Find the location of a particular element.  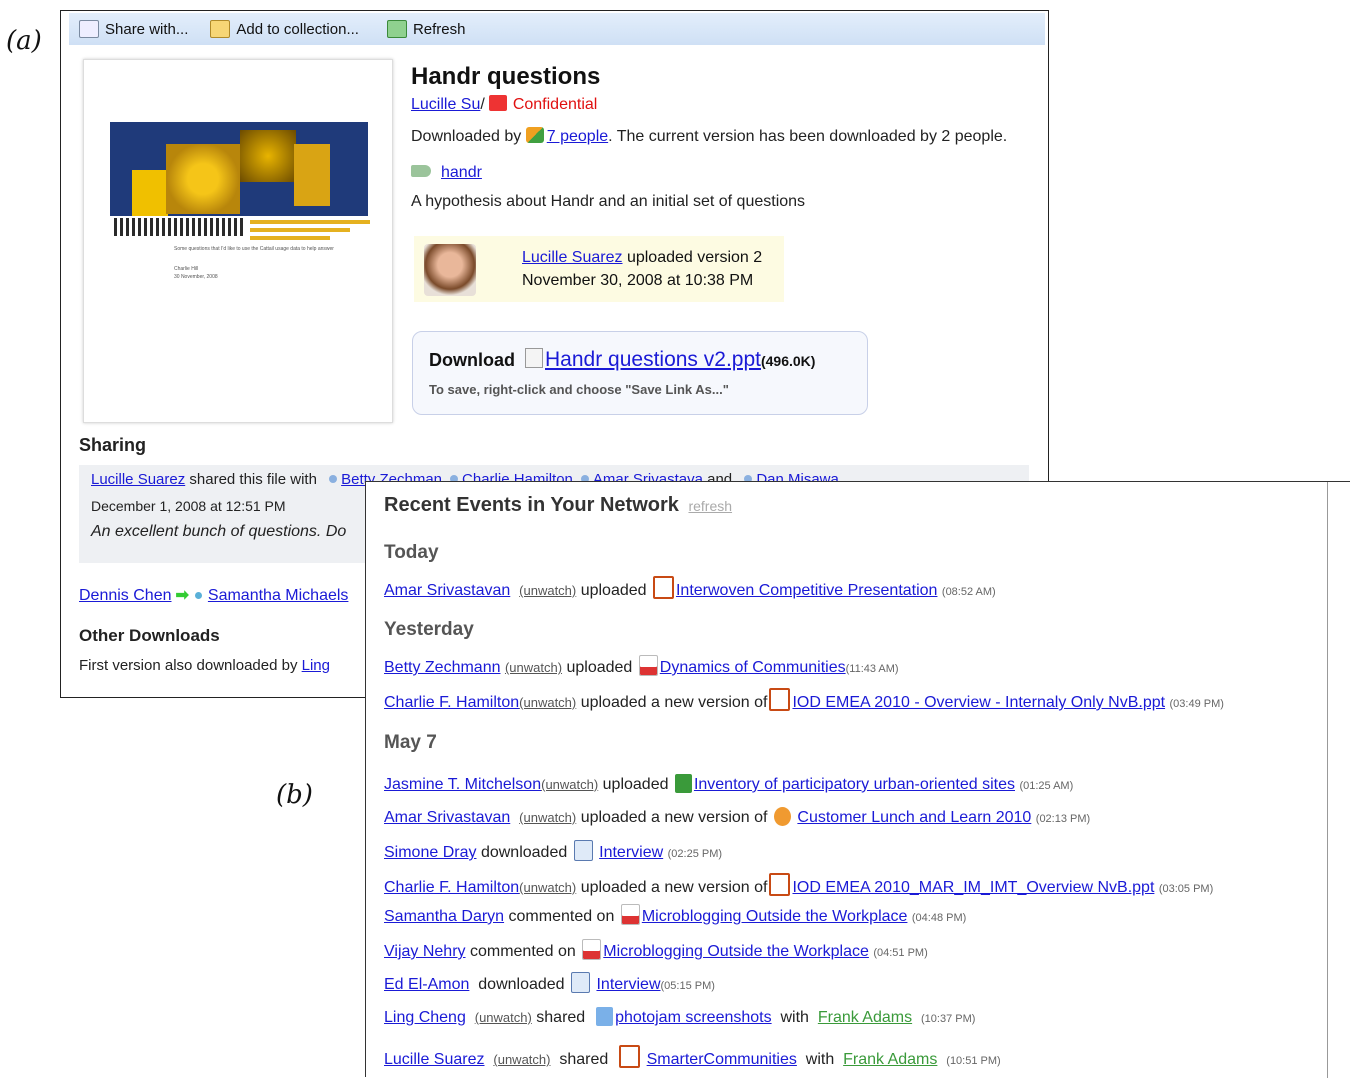

spreadsheet-icon is located at coordinates (683, 783).